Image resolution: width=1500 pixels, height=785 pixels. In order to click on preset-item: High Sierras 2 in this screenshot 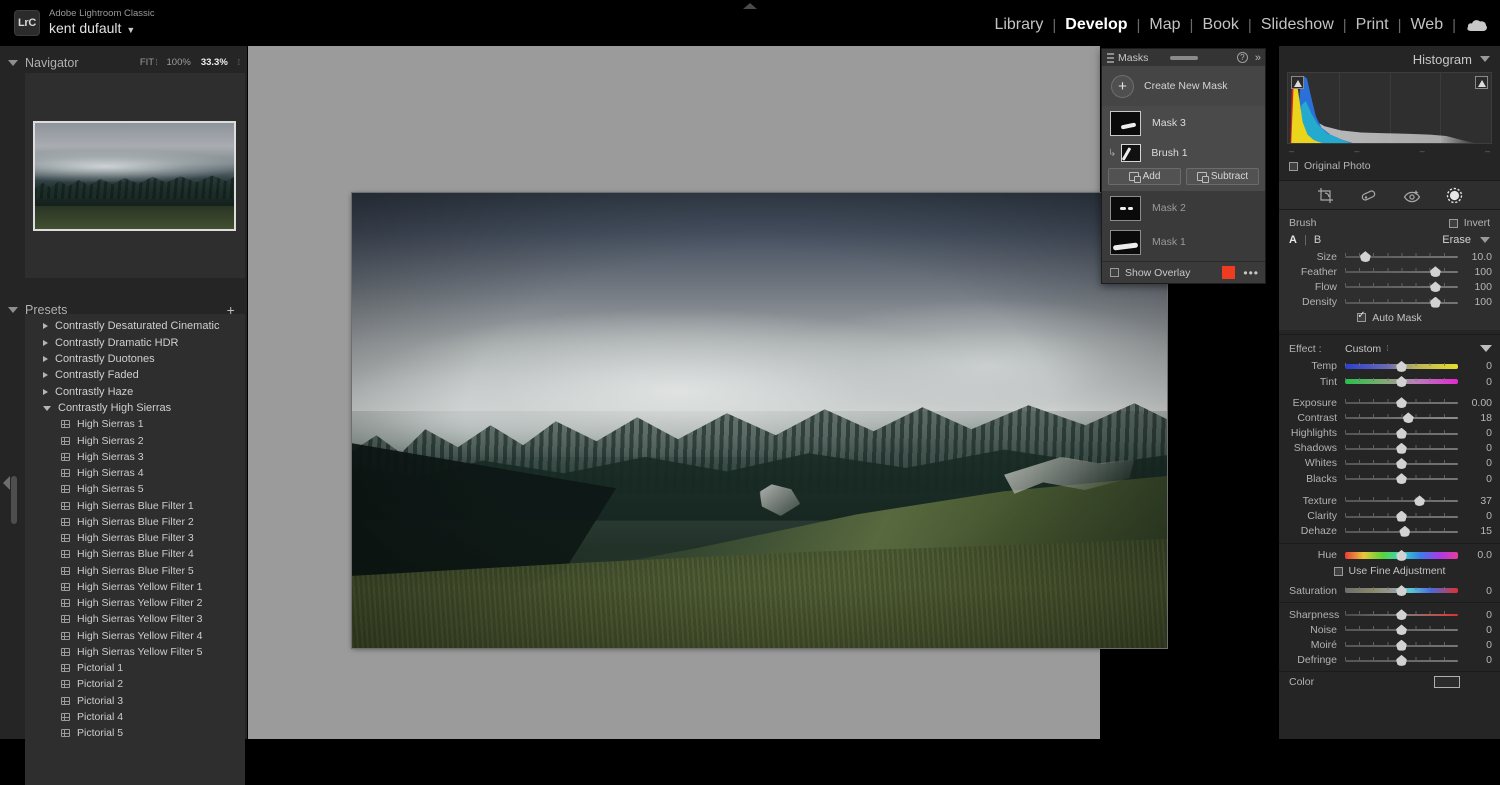, I will do `click(135, 441)`.